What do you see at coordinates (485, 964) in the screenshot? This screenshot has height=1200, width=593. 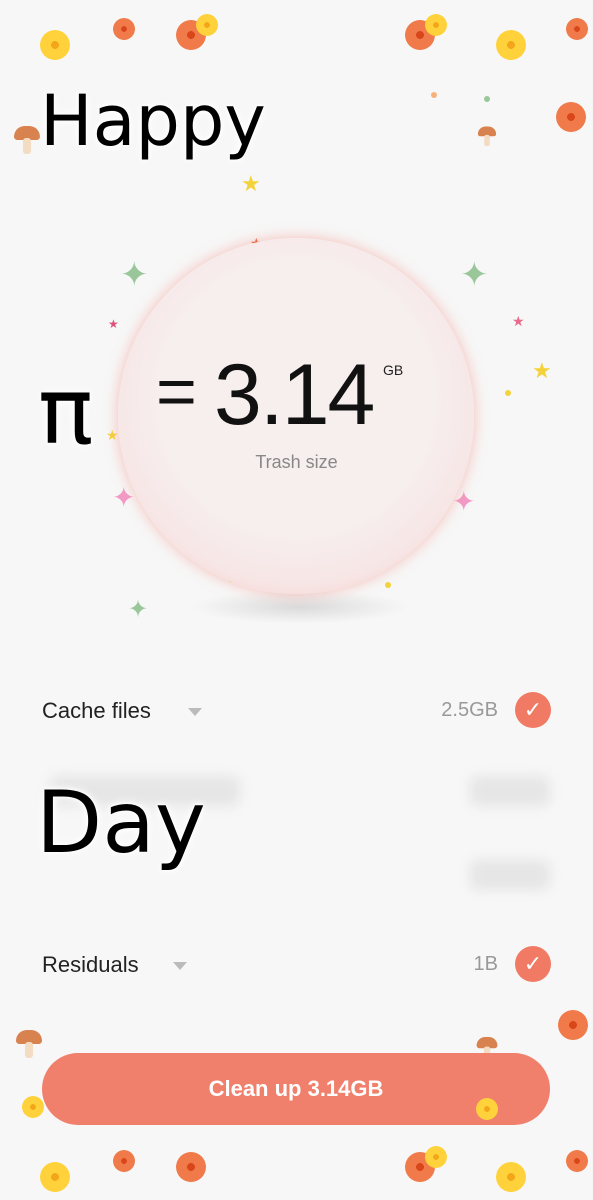 I see `row-size: 1B` at bounding box center [485, 964].